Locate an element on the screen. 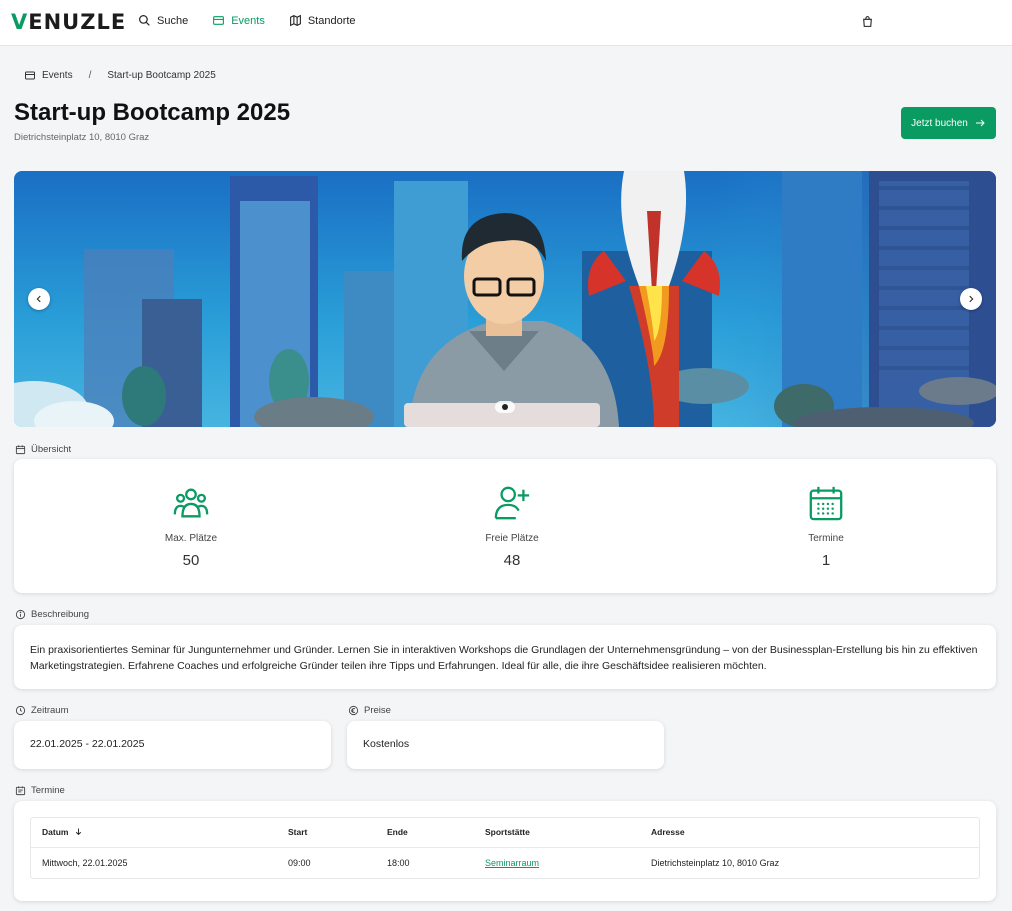 The width and height of the screenshot is (1012, 911). nav-item-events: Events is located at coordinates (238, 20).